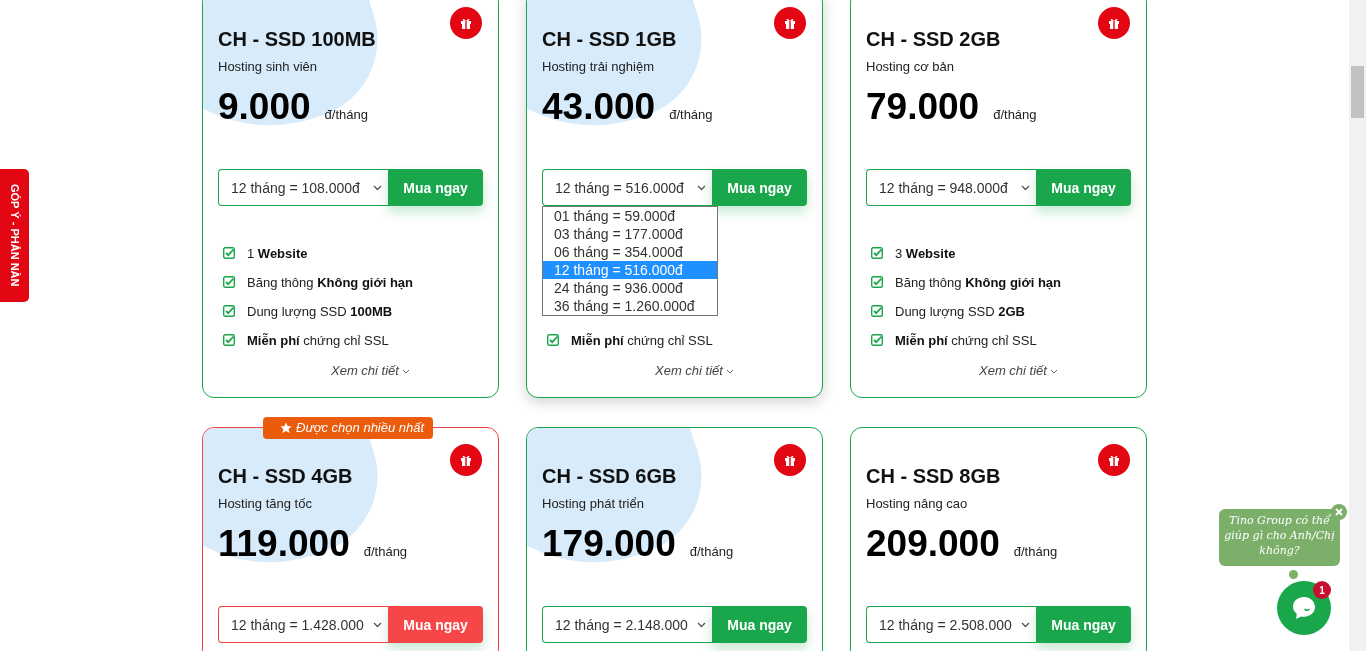  Describe the element at coordinates (933, 476) in the screenshot. I see `plan-name: CH - SSD 8GB` at that location.